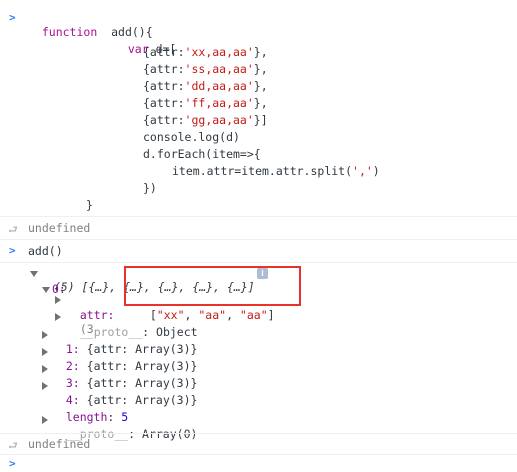 The width and height of the screenshot is (517, 472). I want to click on code-line-12: }, so click(89, 205).